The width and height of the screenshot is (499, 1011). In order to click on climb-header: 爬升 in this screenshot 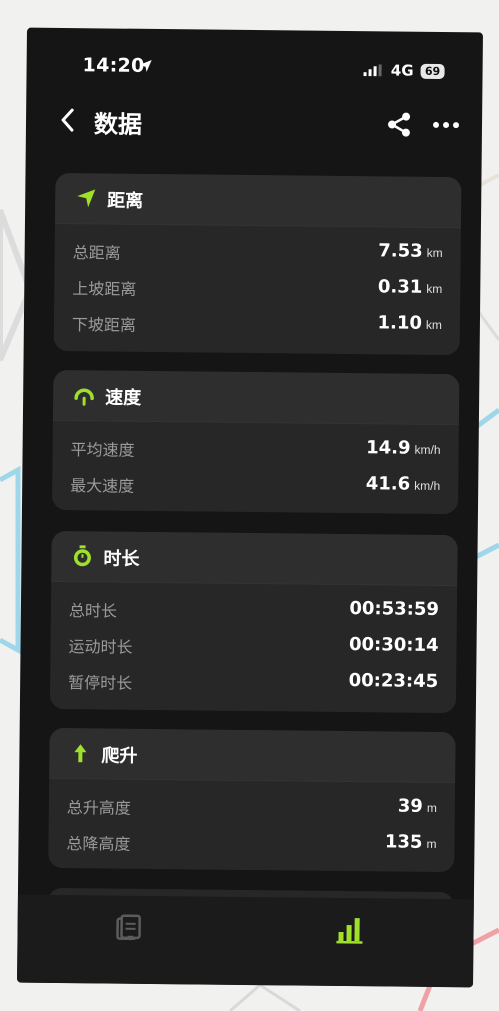, I will do `click(252, 755)`.